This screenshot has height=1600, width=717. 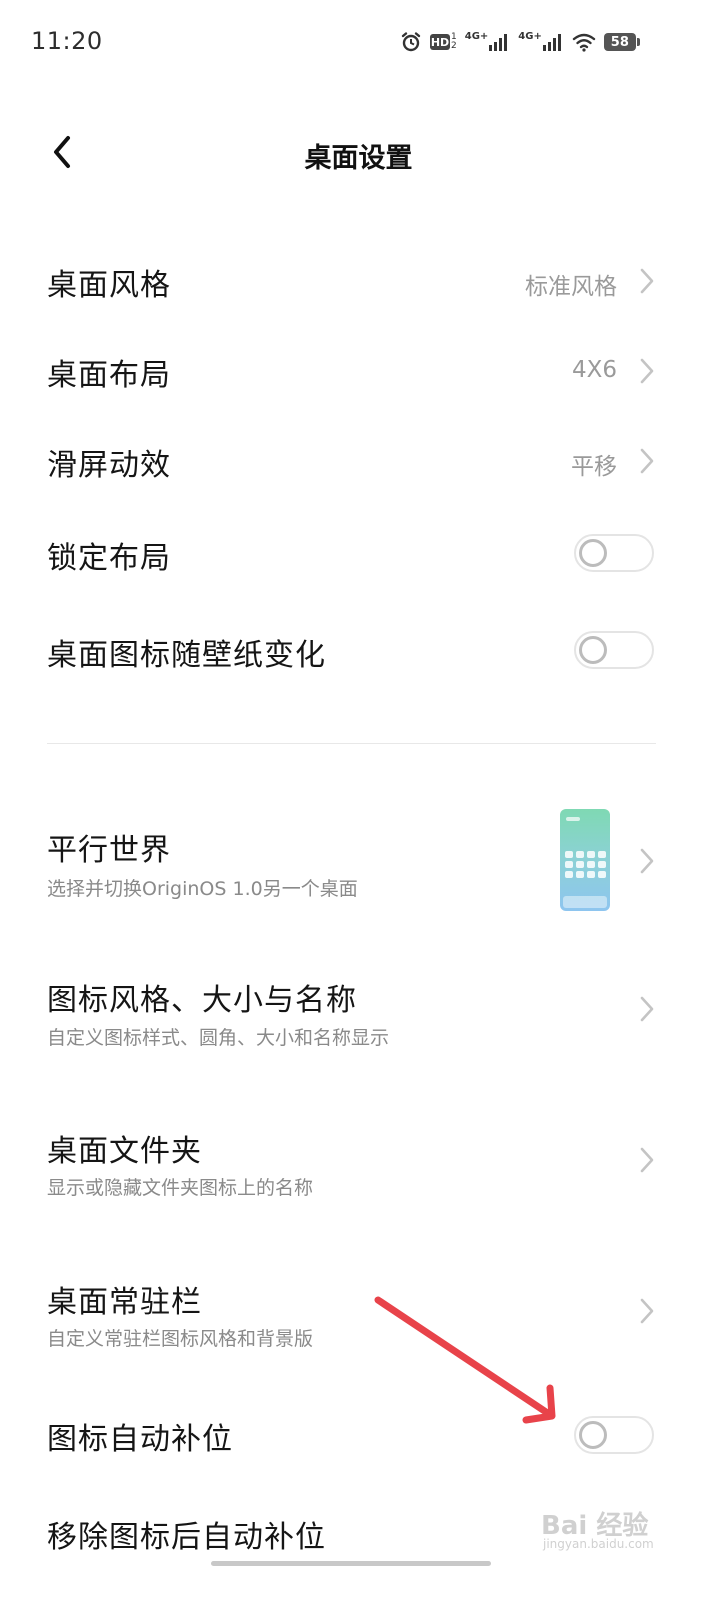 What do you see at coordinates (186, 655) in the screenshot?
I see `setting-label: 桌面图标随壁纸变化` at bounding box center [186, 655].